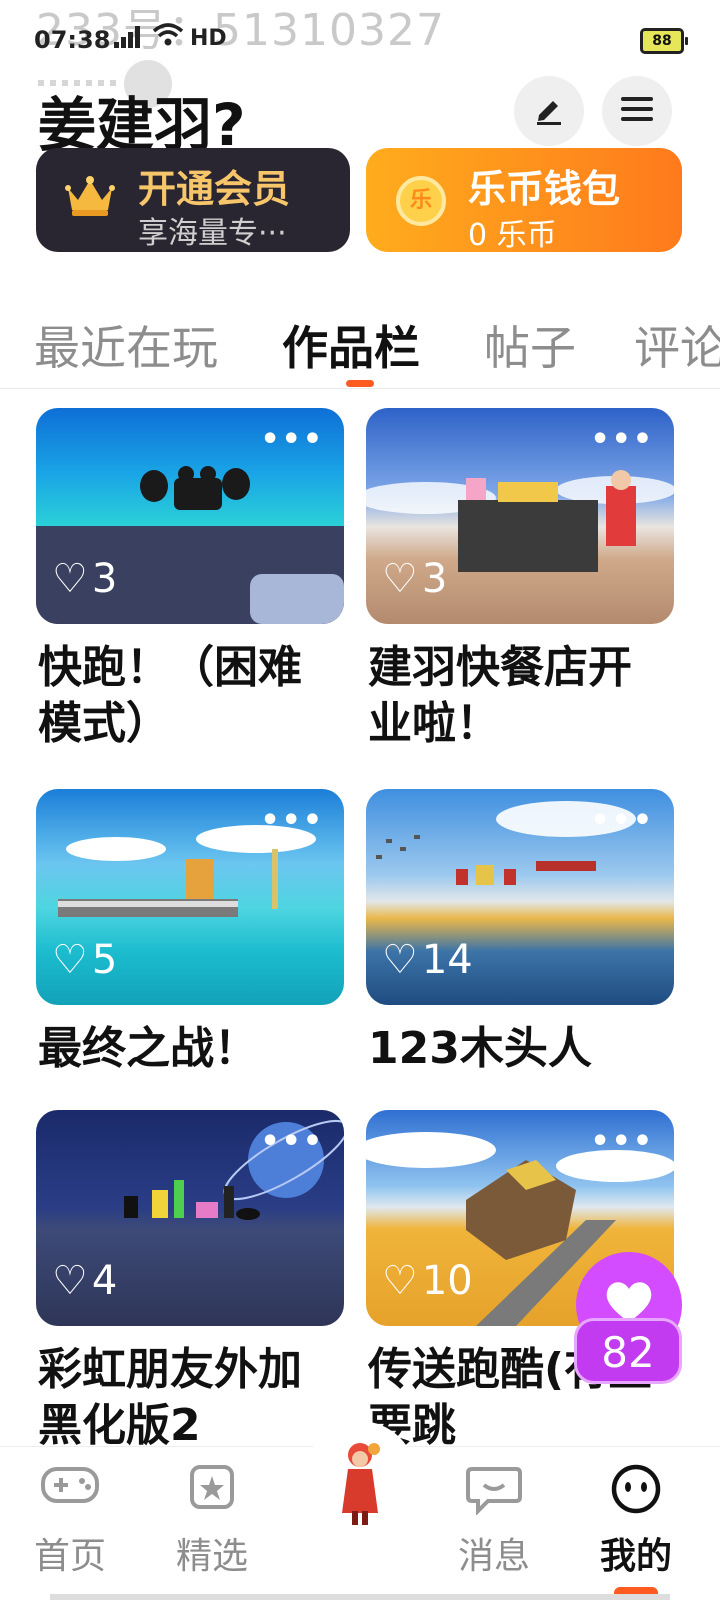  I want to click on tab-posts: 帖子, so click(530, 345).